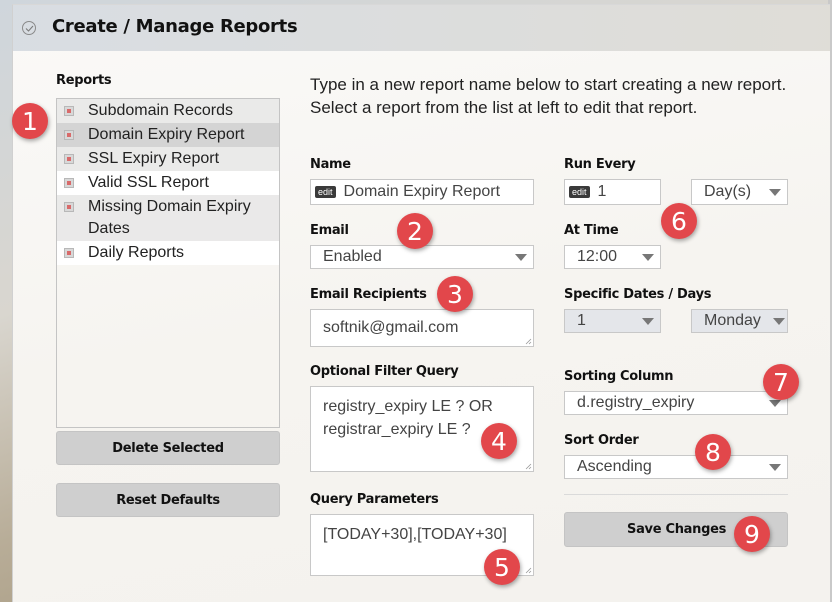 Image resolution: width=832 pixels, height=602 pixels. What do you see at coordinates (154, 158) in the screenshot?
I see `report-item-label: SSL Expiry Report` at bounding box center [154, 158].